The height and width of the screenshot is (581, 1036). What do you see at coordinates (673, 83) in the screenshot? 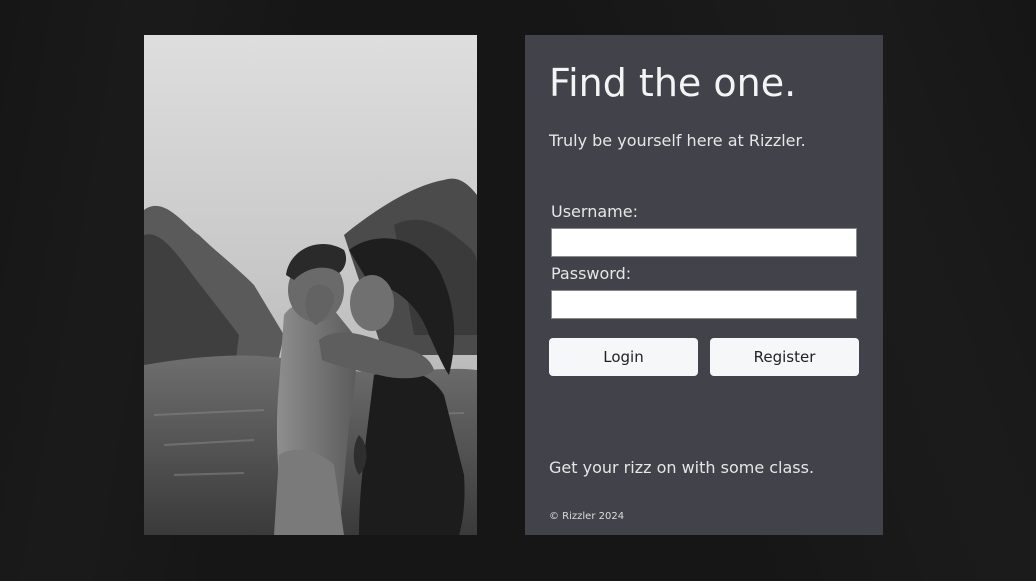
I see `page-title: Find the one.` at bounding box center [673, 83].